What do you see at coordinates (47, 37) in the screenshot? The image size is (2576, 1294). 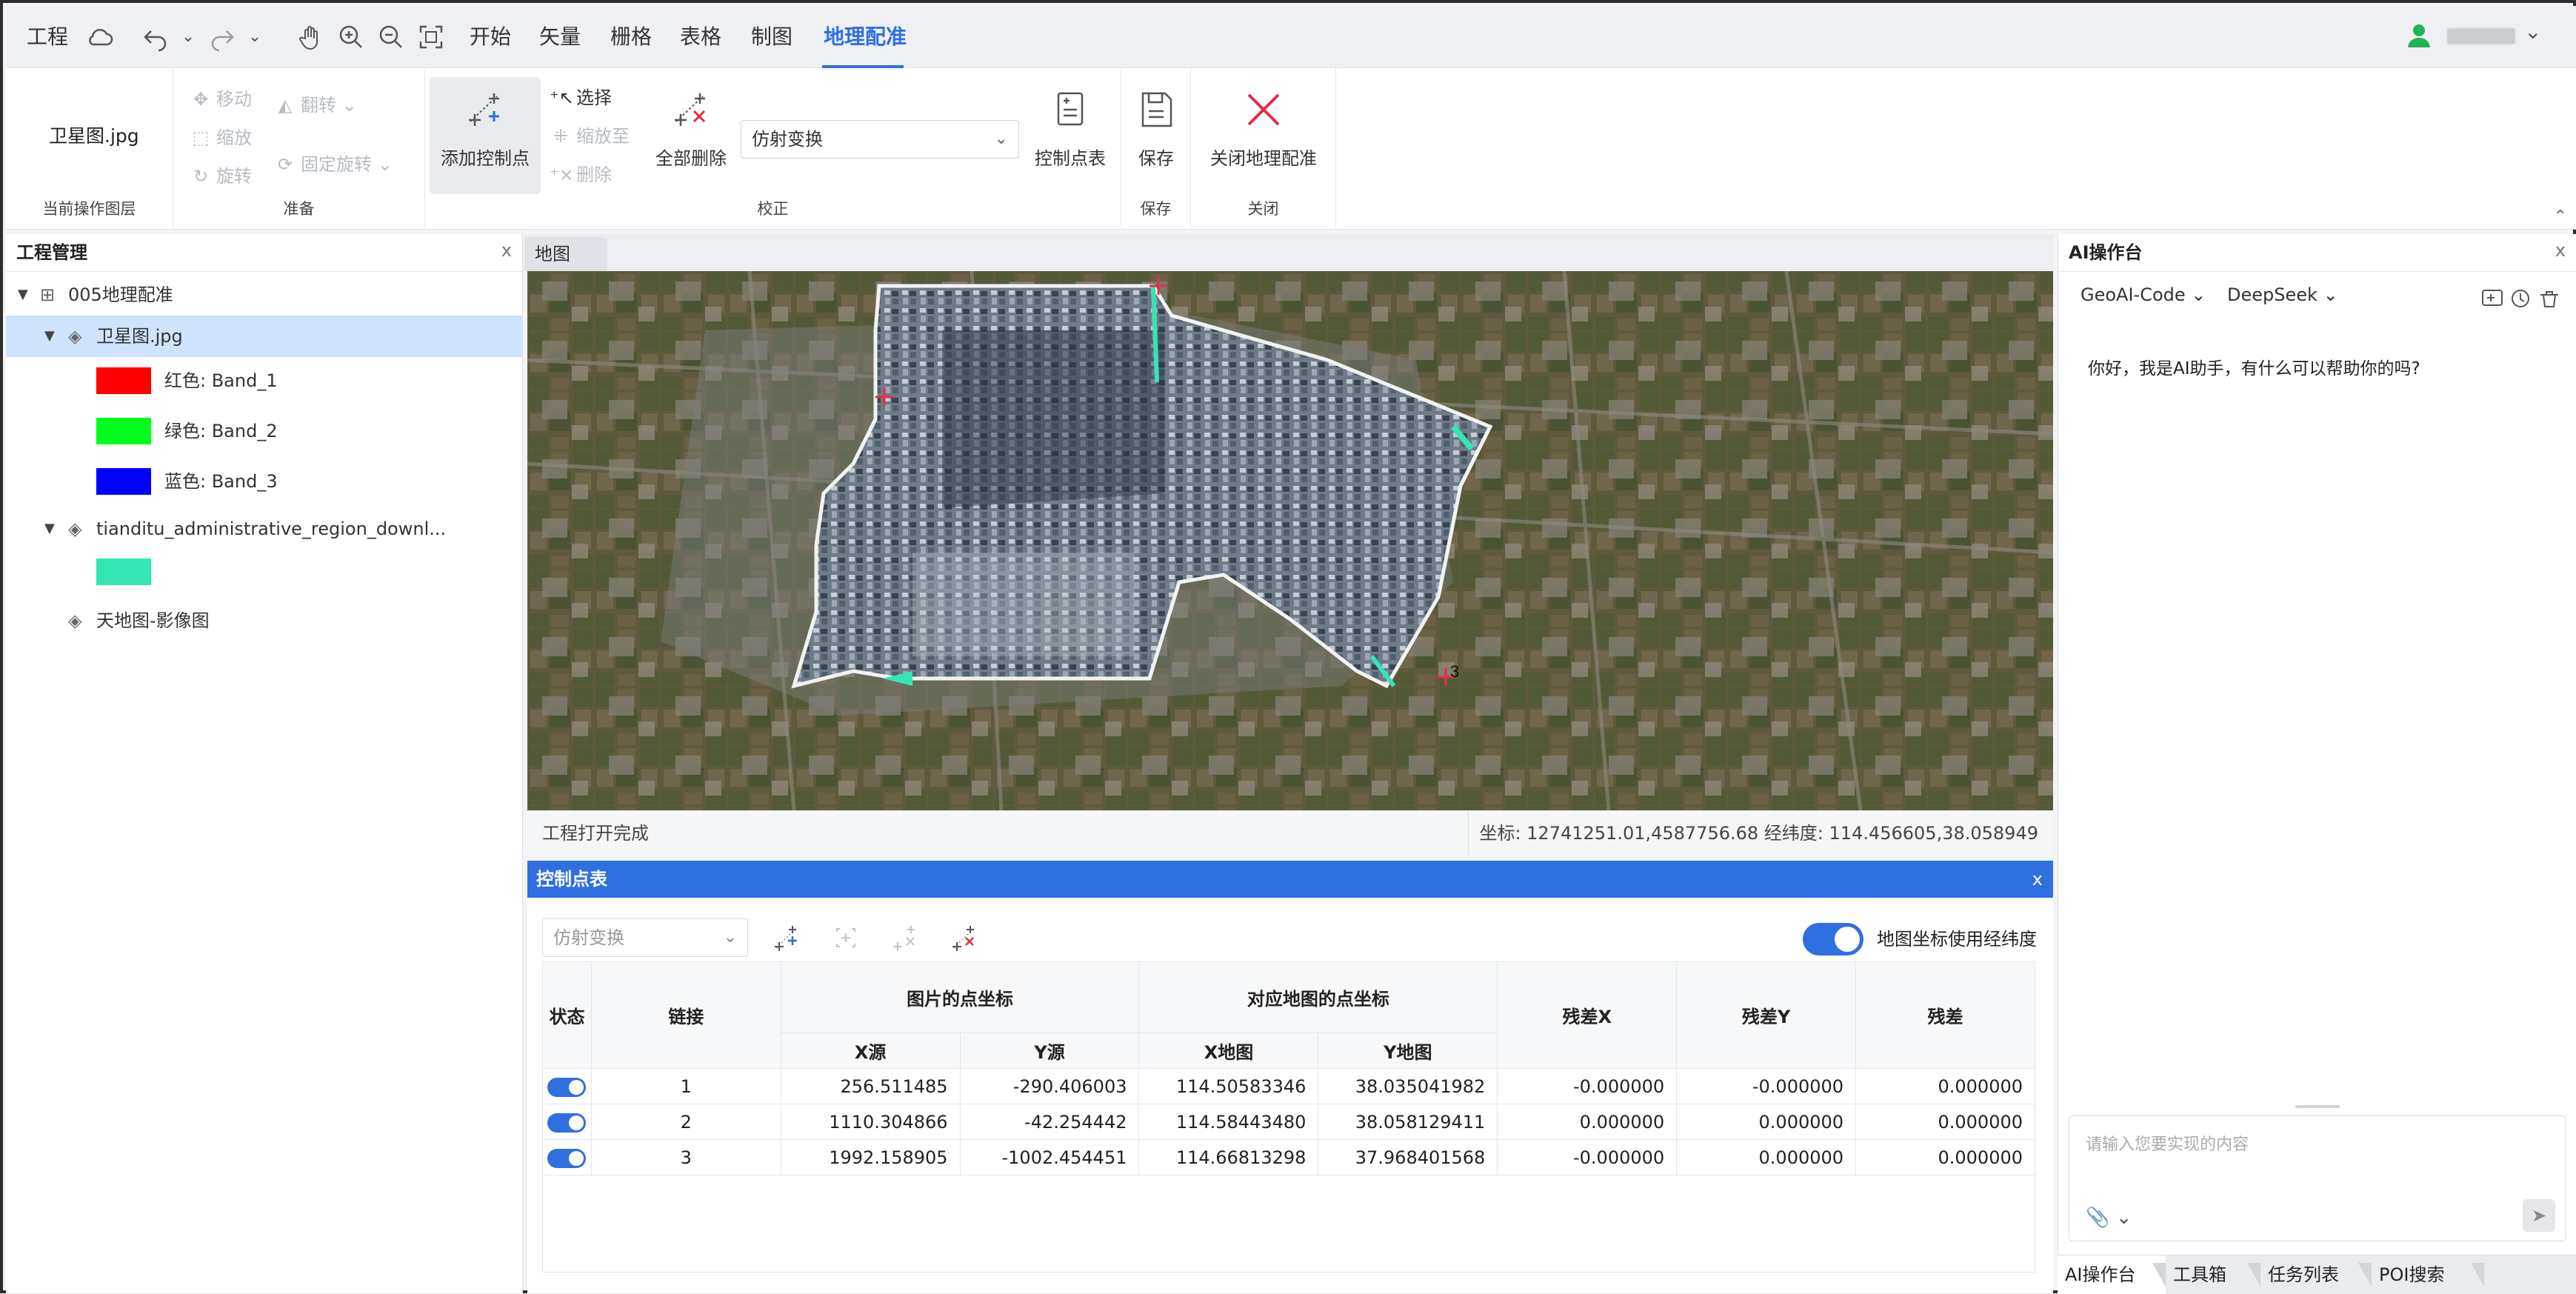 I see `menu-project: 工程` at bounding box center [47, 37].